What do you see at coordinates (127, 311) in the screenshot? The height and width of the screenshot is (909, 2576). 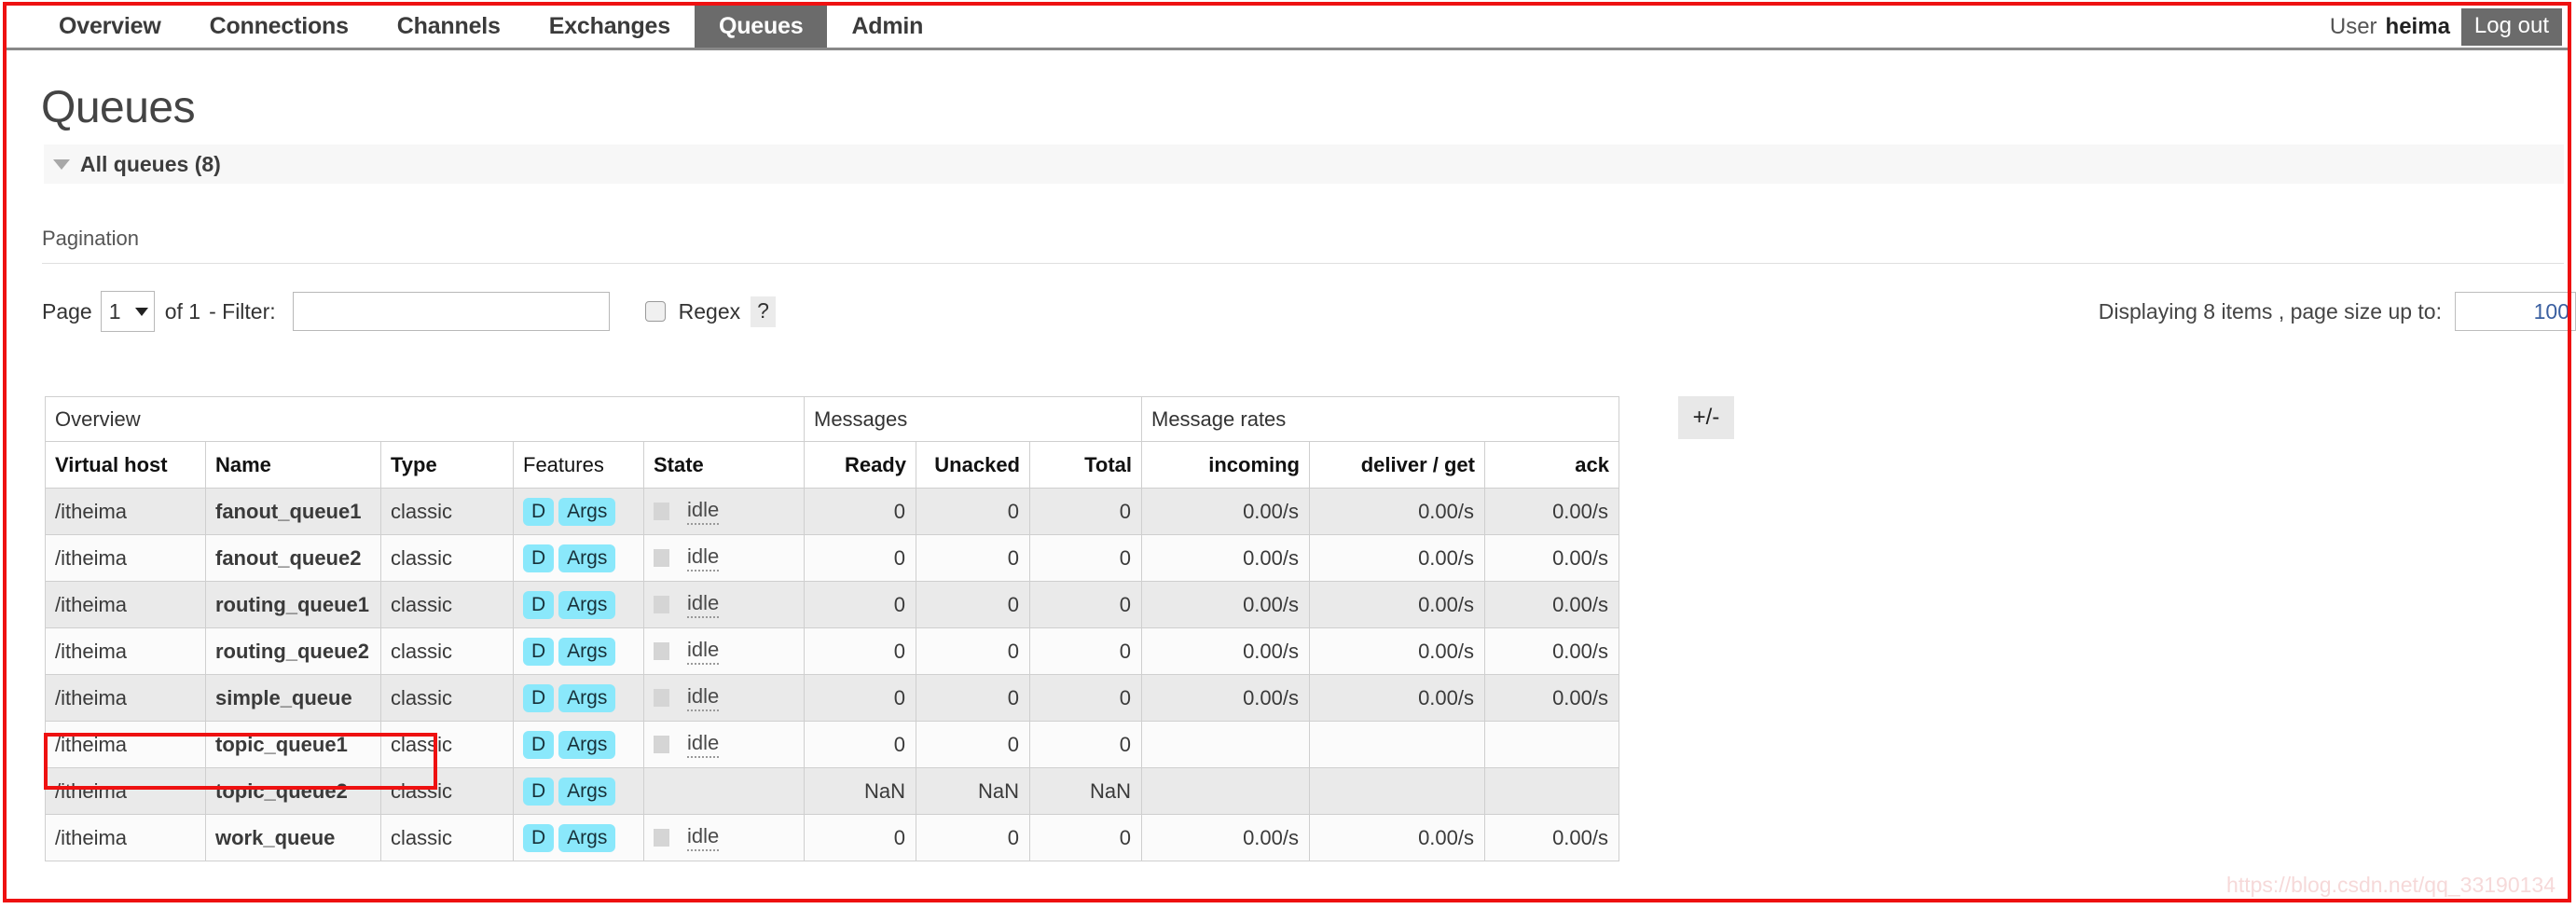 I see `page-number-select: 1` at bounding box center [127, 311].